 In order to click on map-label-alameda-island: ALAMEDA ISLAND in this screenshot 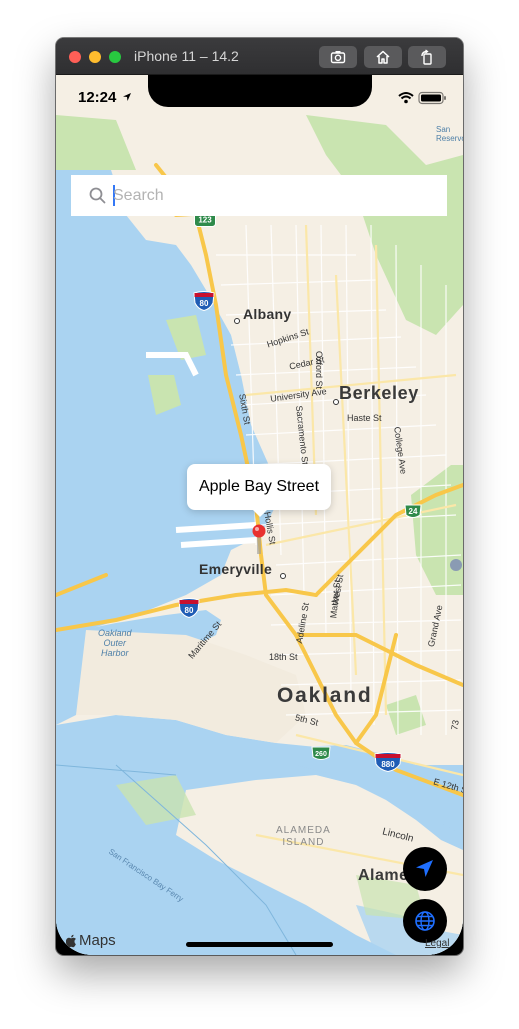, I will do `click(303, 836)`.